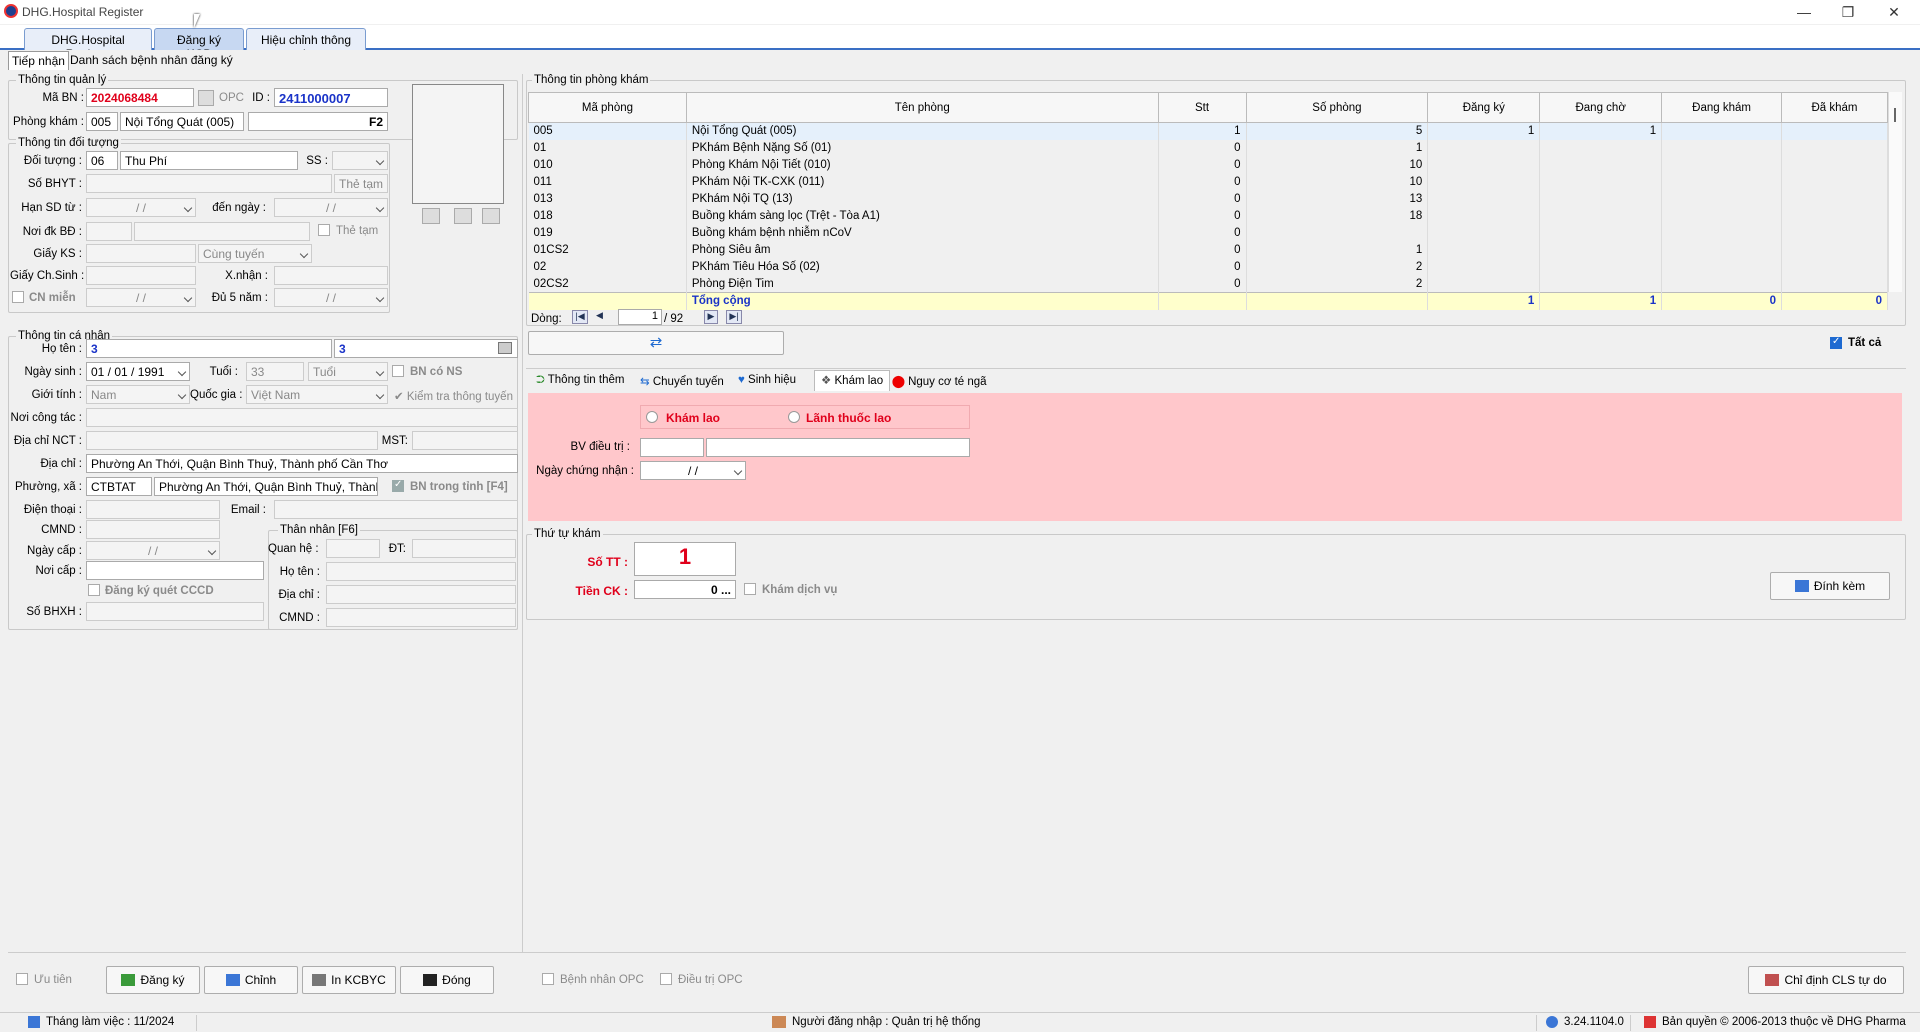 The image size is (1920, 1032). What do you see at coordinates (421, 617) in the screenshot?
I see `than-nhan-cmnd-field` at bounding box center [421, 617].